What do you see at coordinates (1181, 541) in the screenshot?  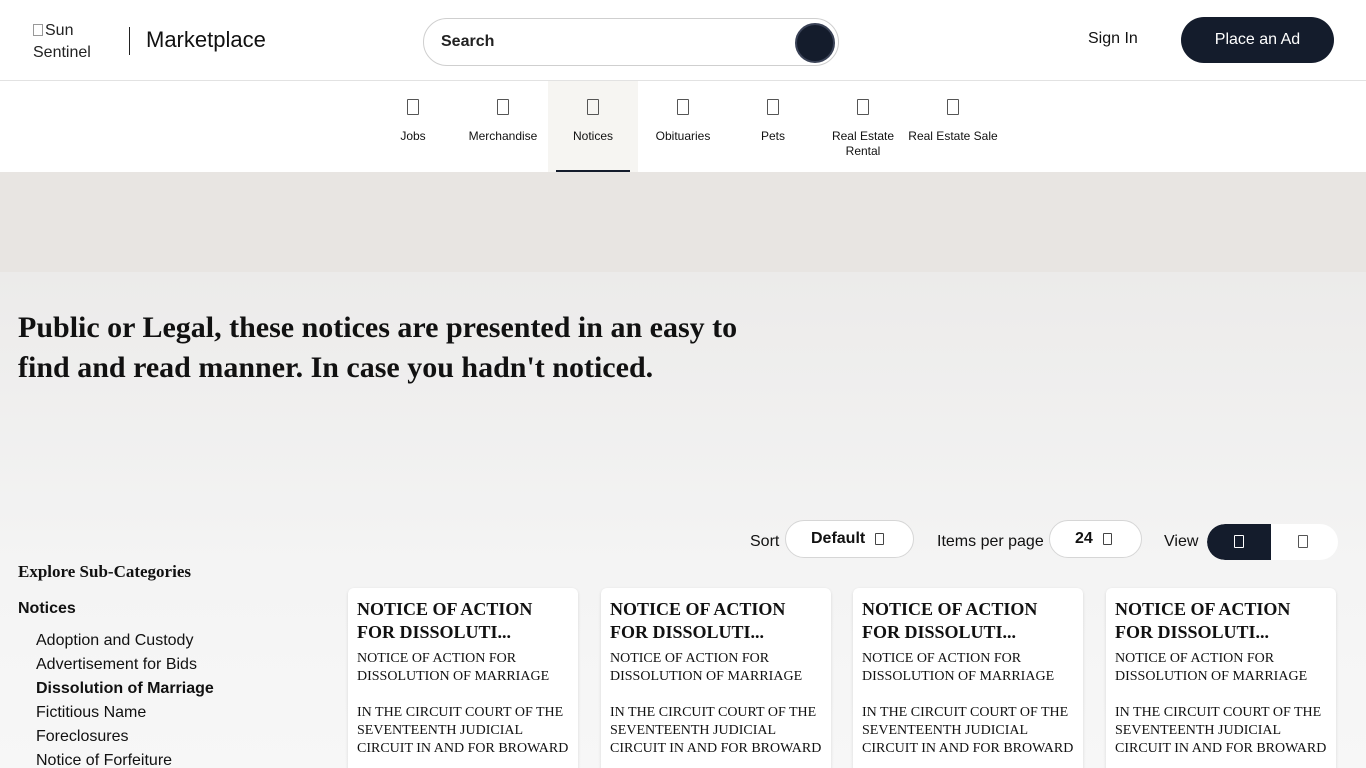 I see `view-label: View` at bounding box center [1181, 541].